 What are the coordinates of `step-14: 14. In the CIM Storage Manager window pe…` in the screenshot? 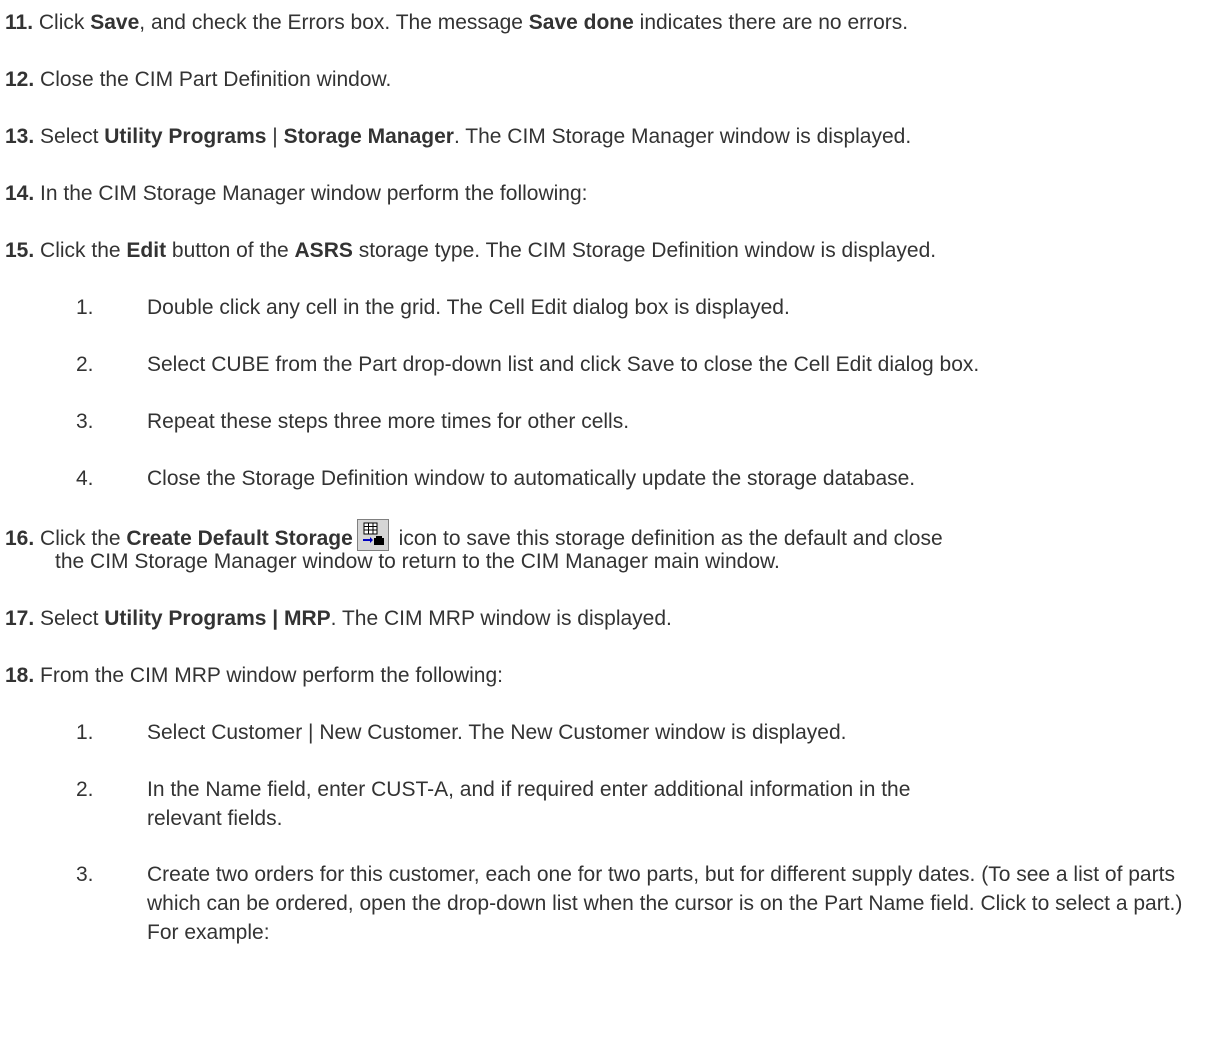 It's located at (296, 193).